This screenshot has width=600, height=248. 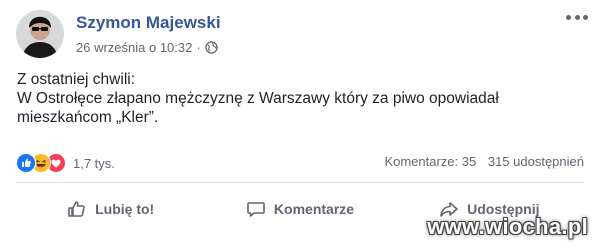 I want to click on avatar-photo, so click(x=40, y=34).